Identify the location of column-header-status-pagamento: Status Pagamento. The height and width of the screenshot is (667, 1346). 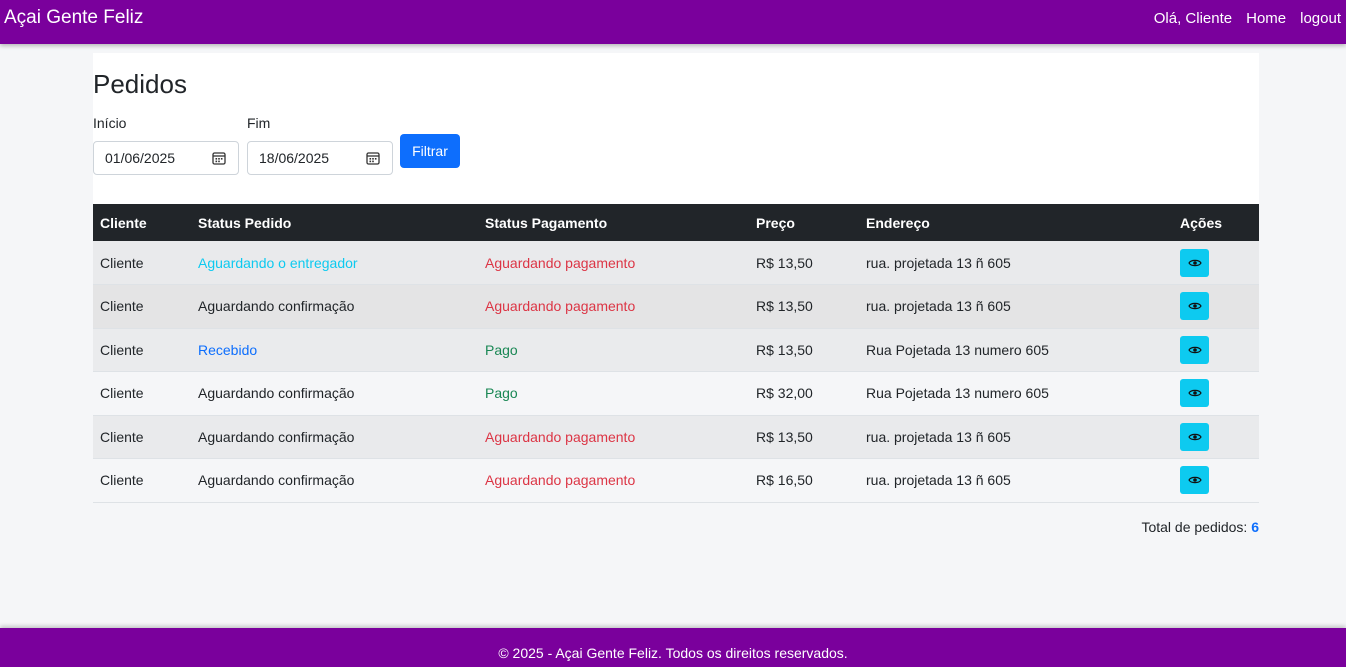
(546, 222).